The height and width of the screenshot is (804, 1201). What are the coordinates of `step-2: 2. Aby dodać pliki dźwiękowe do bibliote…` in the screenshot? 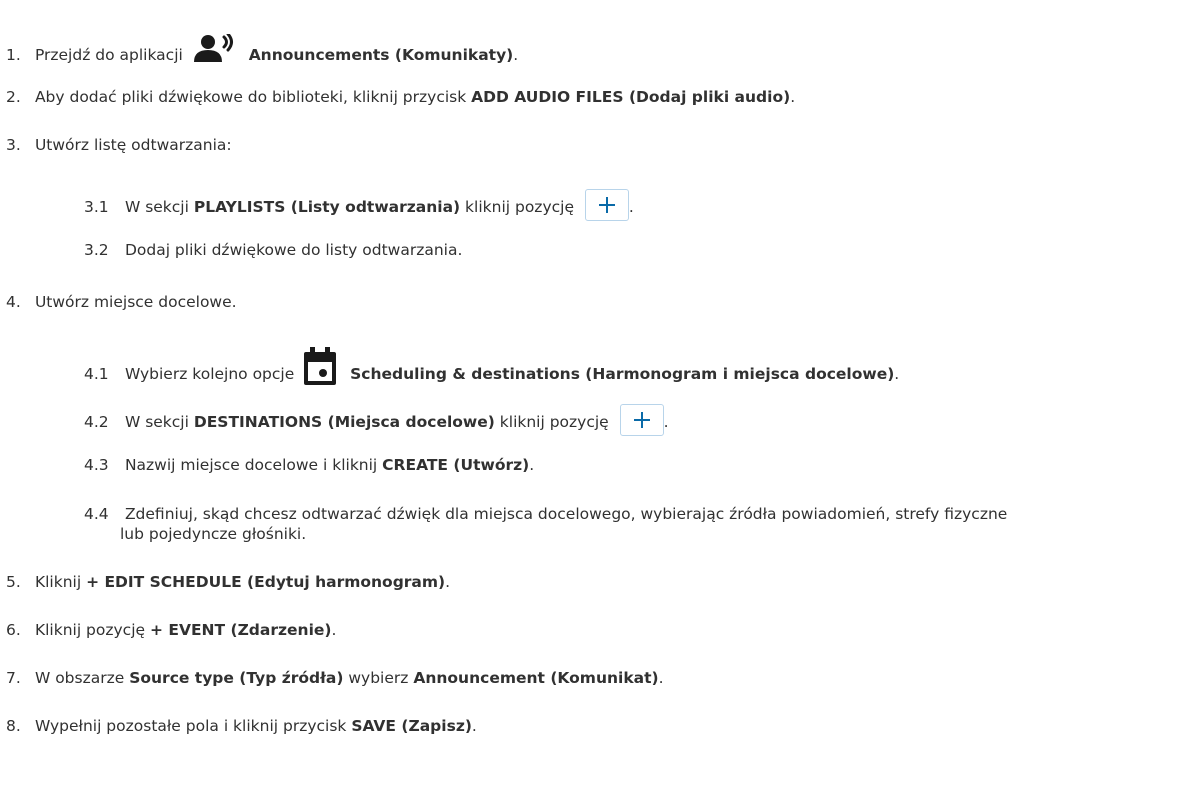 It's located at (397, 97).